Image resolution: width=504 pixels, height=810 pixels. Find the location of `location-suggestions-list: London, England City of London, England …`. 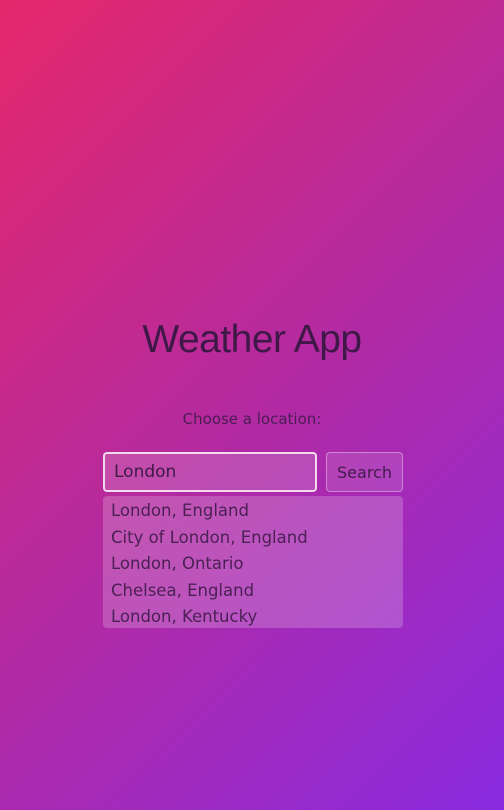

location-suggestions-list: London, England City of London, England … is located at coordinates (253, 562).